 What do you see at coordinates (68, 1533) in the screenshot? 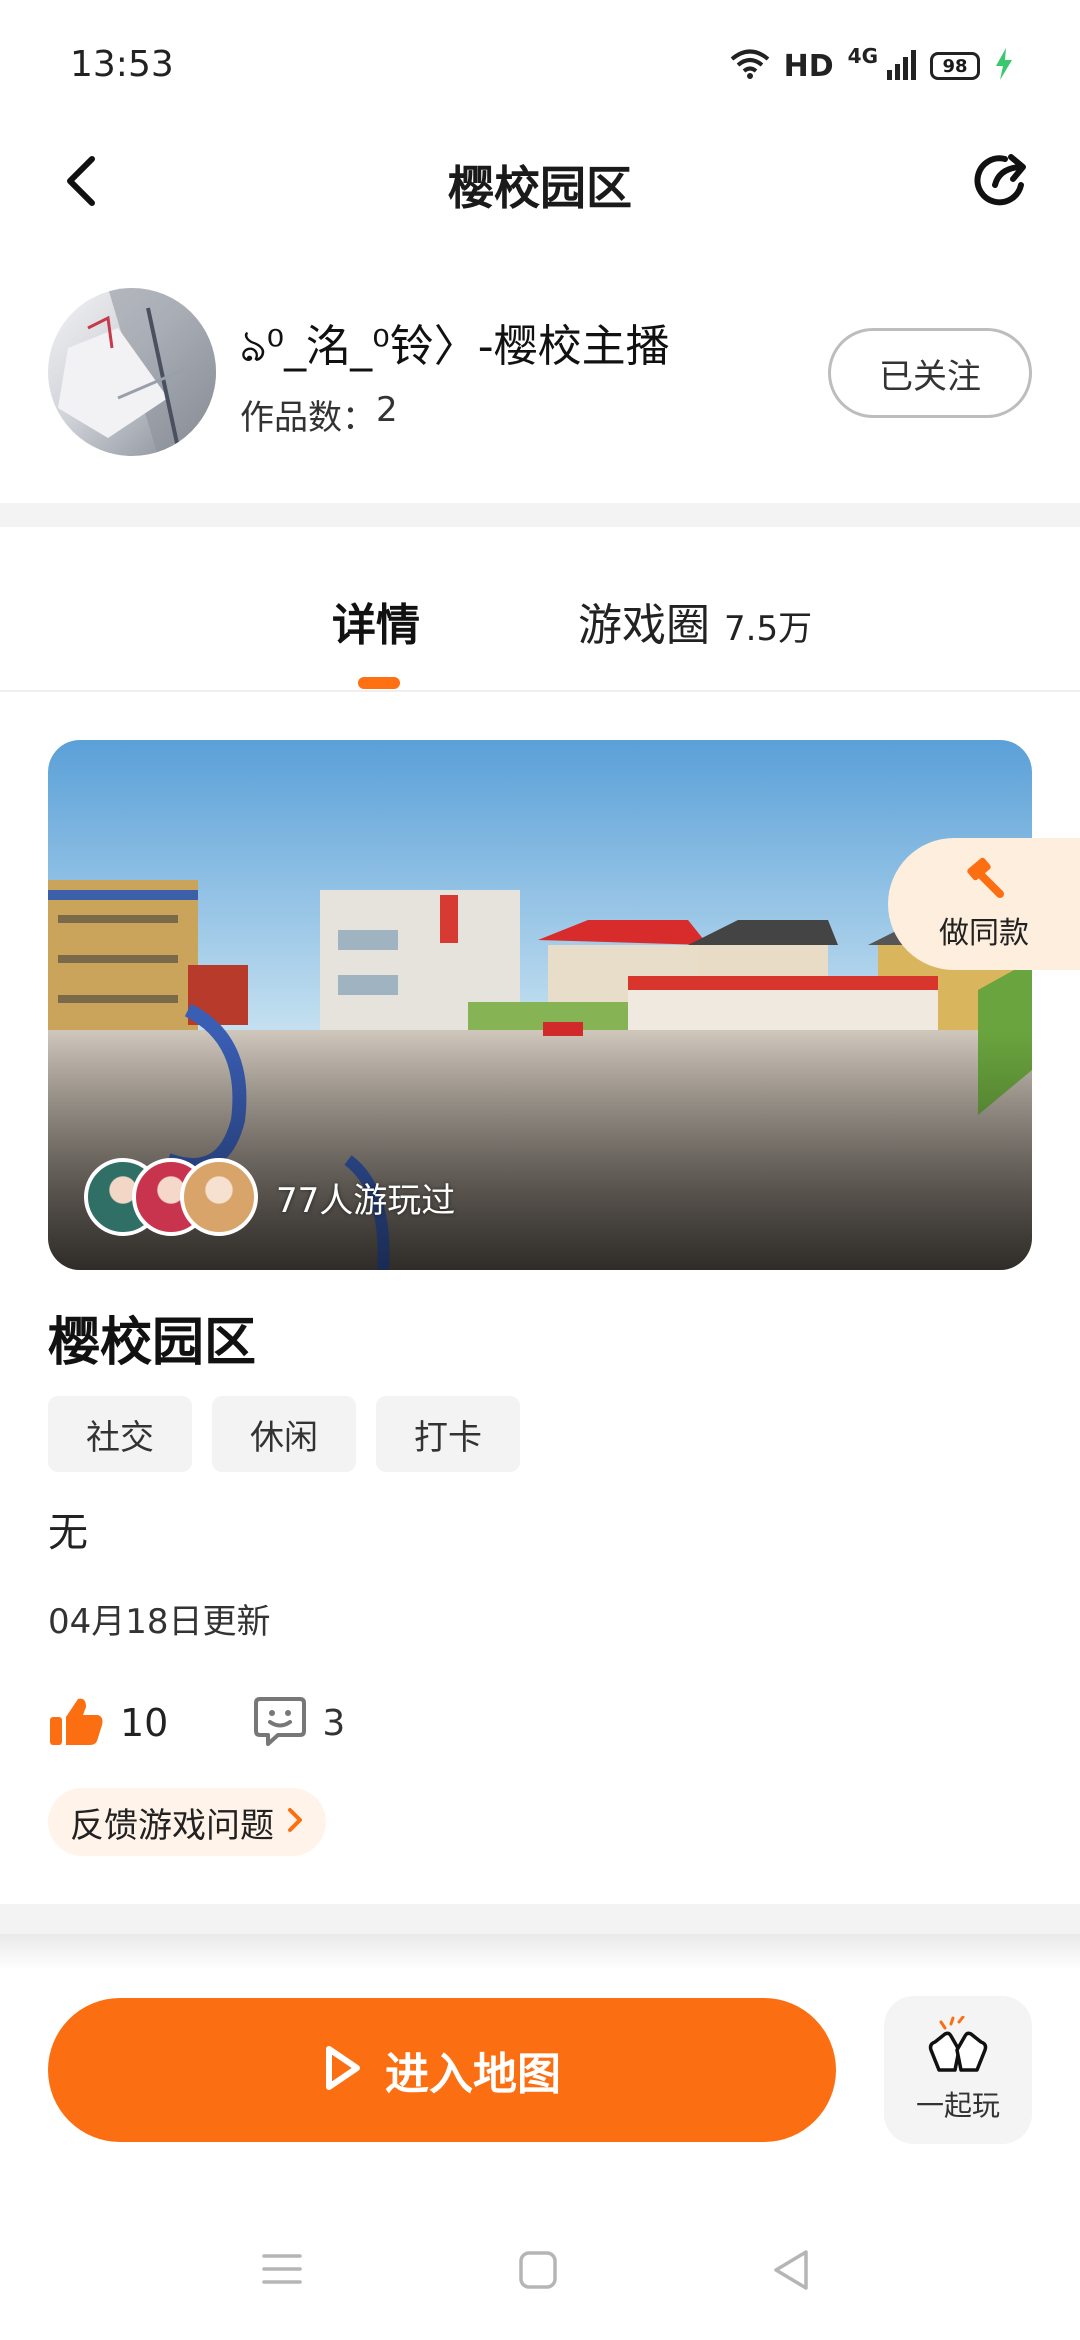
I see `map-description: 无` at bounding box center [68, 1533].